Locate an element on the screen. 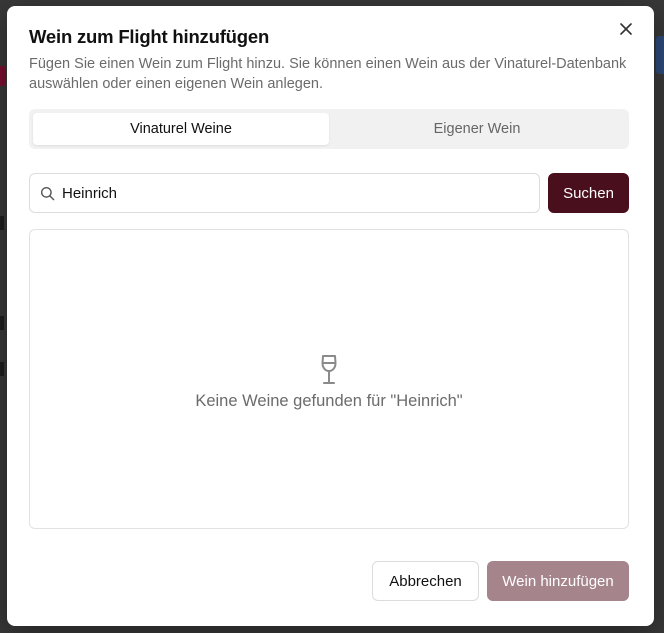 This screenshot has width=664, height=633. search-button: Suchen is located at coordinates (588, 193).